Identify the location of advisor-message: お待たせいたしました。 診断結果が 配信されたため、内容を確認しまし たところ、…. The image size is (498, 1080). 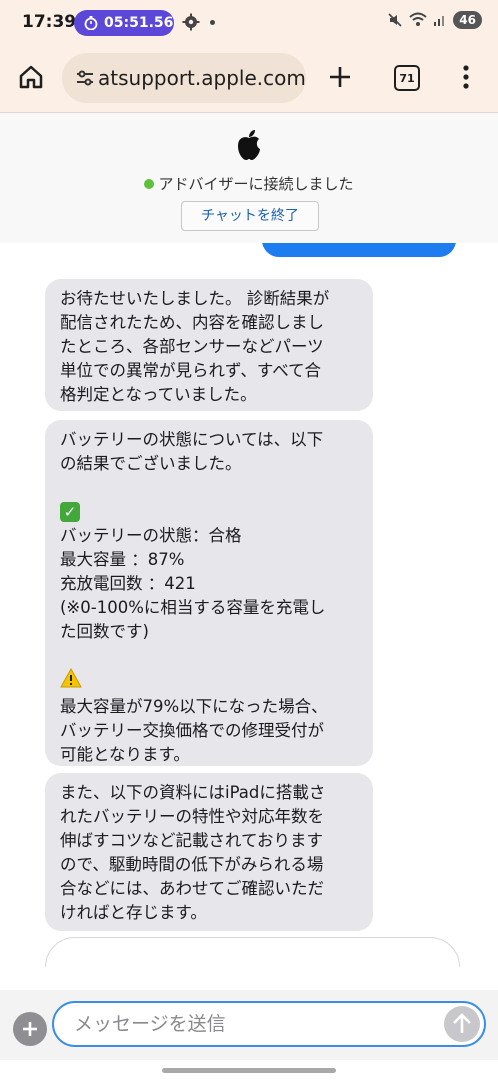
(209, 345).